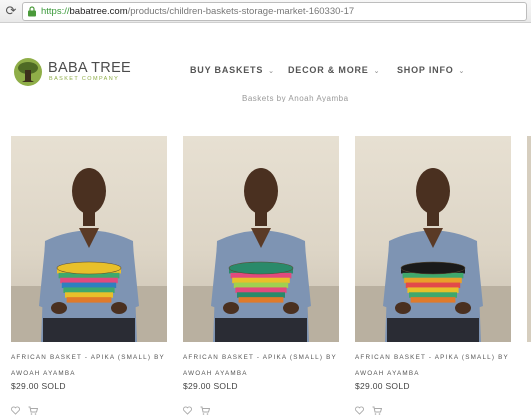 The image size is (531, 416). What do you see at coordinates (84, 79) in the screenshot?
I see `logo-tagline: BASKET COMPANY` at bounding box center [84, 79].